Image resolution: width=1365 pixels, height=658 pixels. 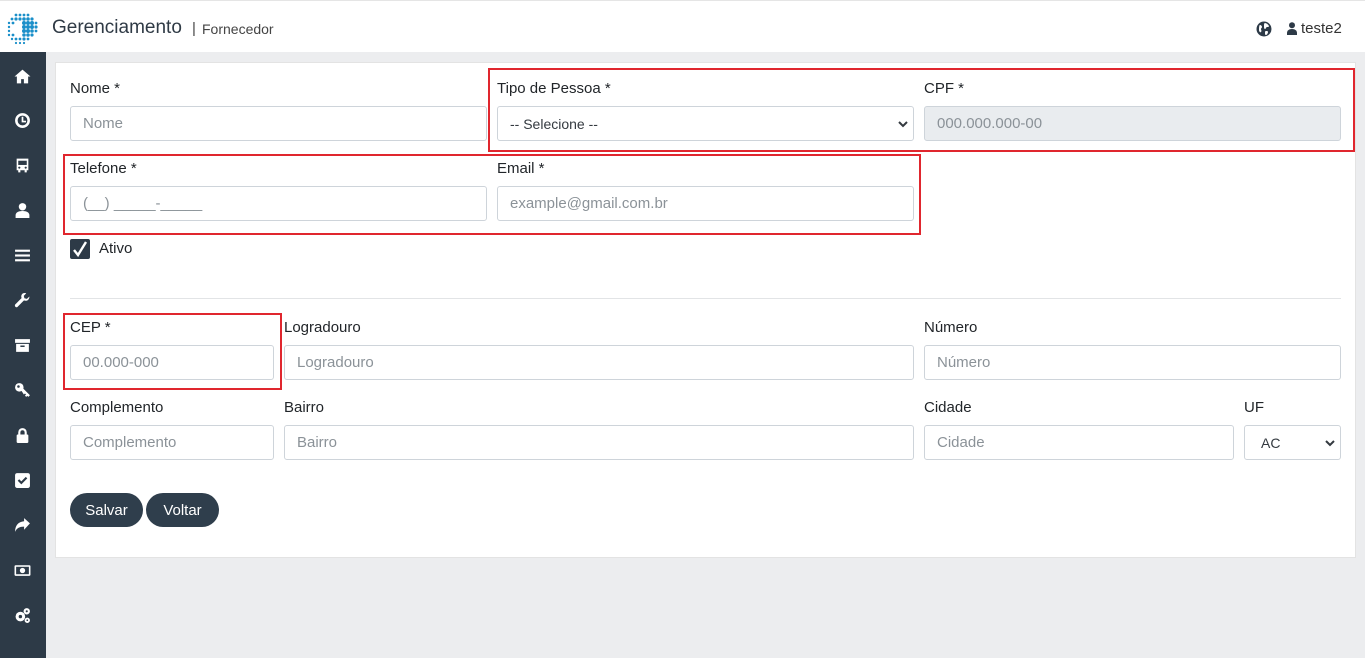 I want to click on ativo-checkbox, so click(x=80, y=249).